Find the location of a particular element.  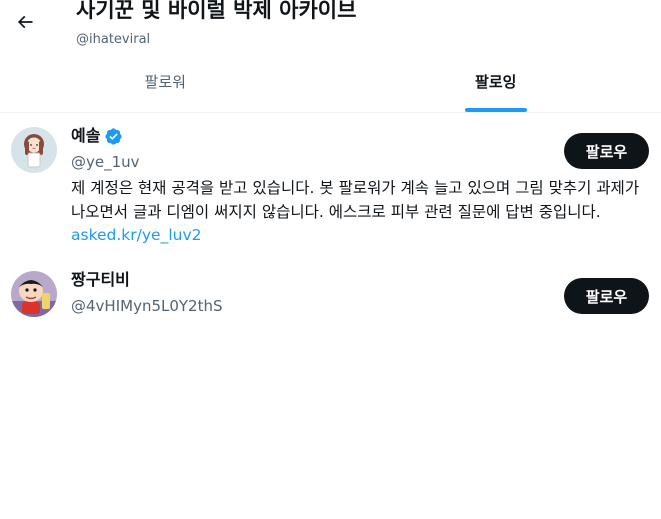

tab-bar: 팔로워 팔로잉 is located at coordinates (330, 86).